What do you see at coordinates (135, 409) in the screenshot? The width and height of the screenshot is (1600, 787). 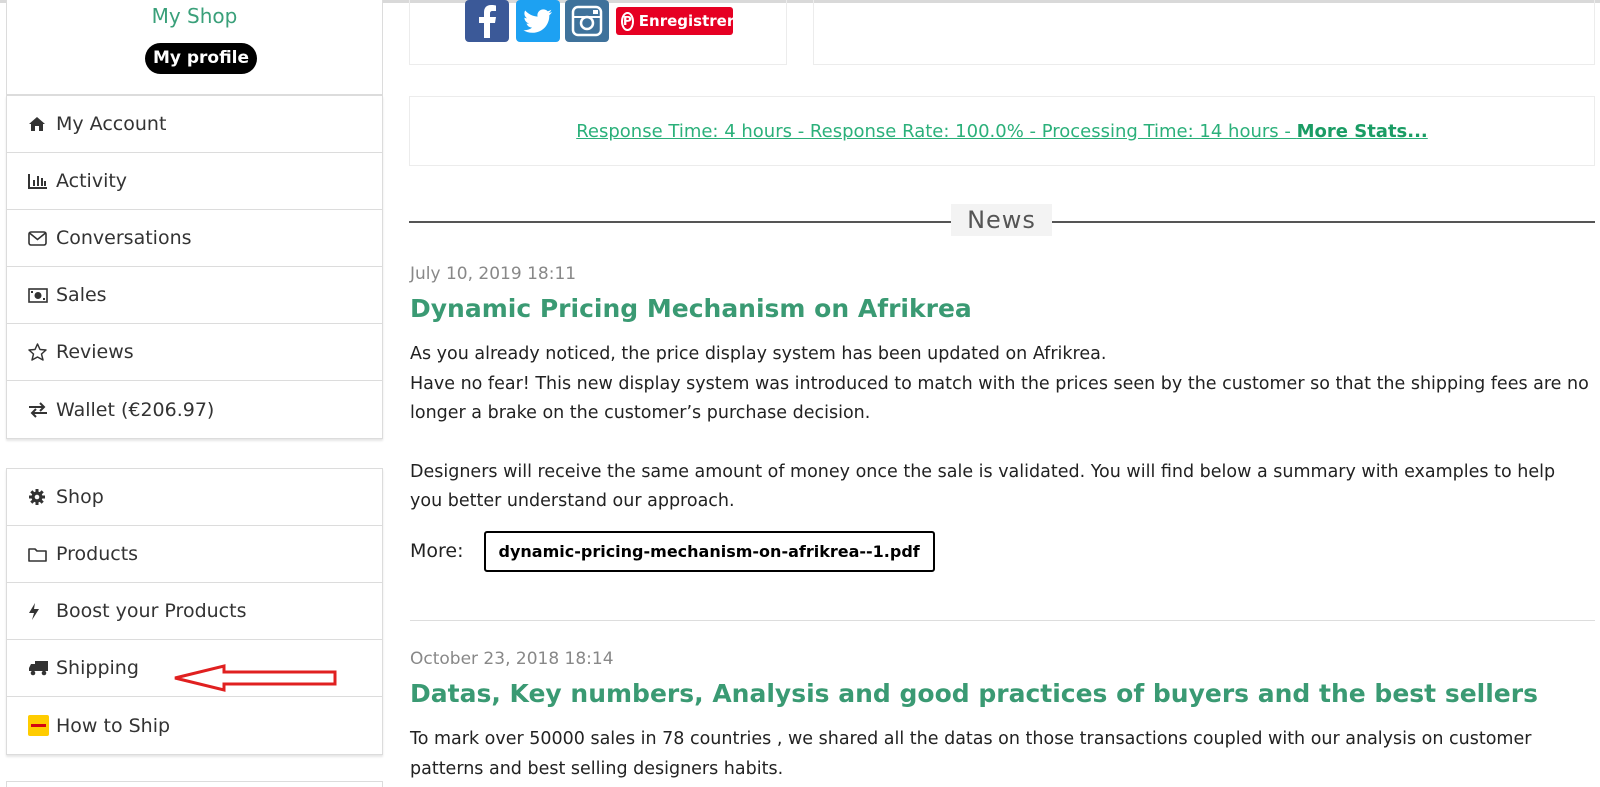 I see `sidebar-item-label: Wallet (€206.97)` at bounding box center [135, 409].